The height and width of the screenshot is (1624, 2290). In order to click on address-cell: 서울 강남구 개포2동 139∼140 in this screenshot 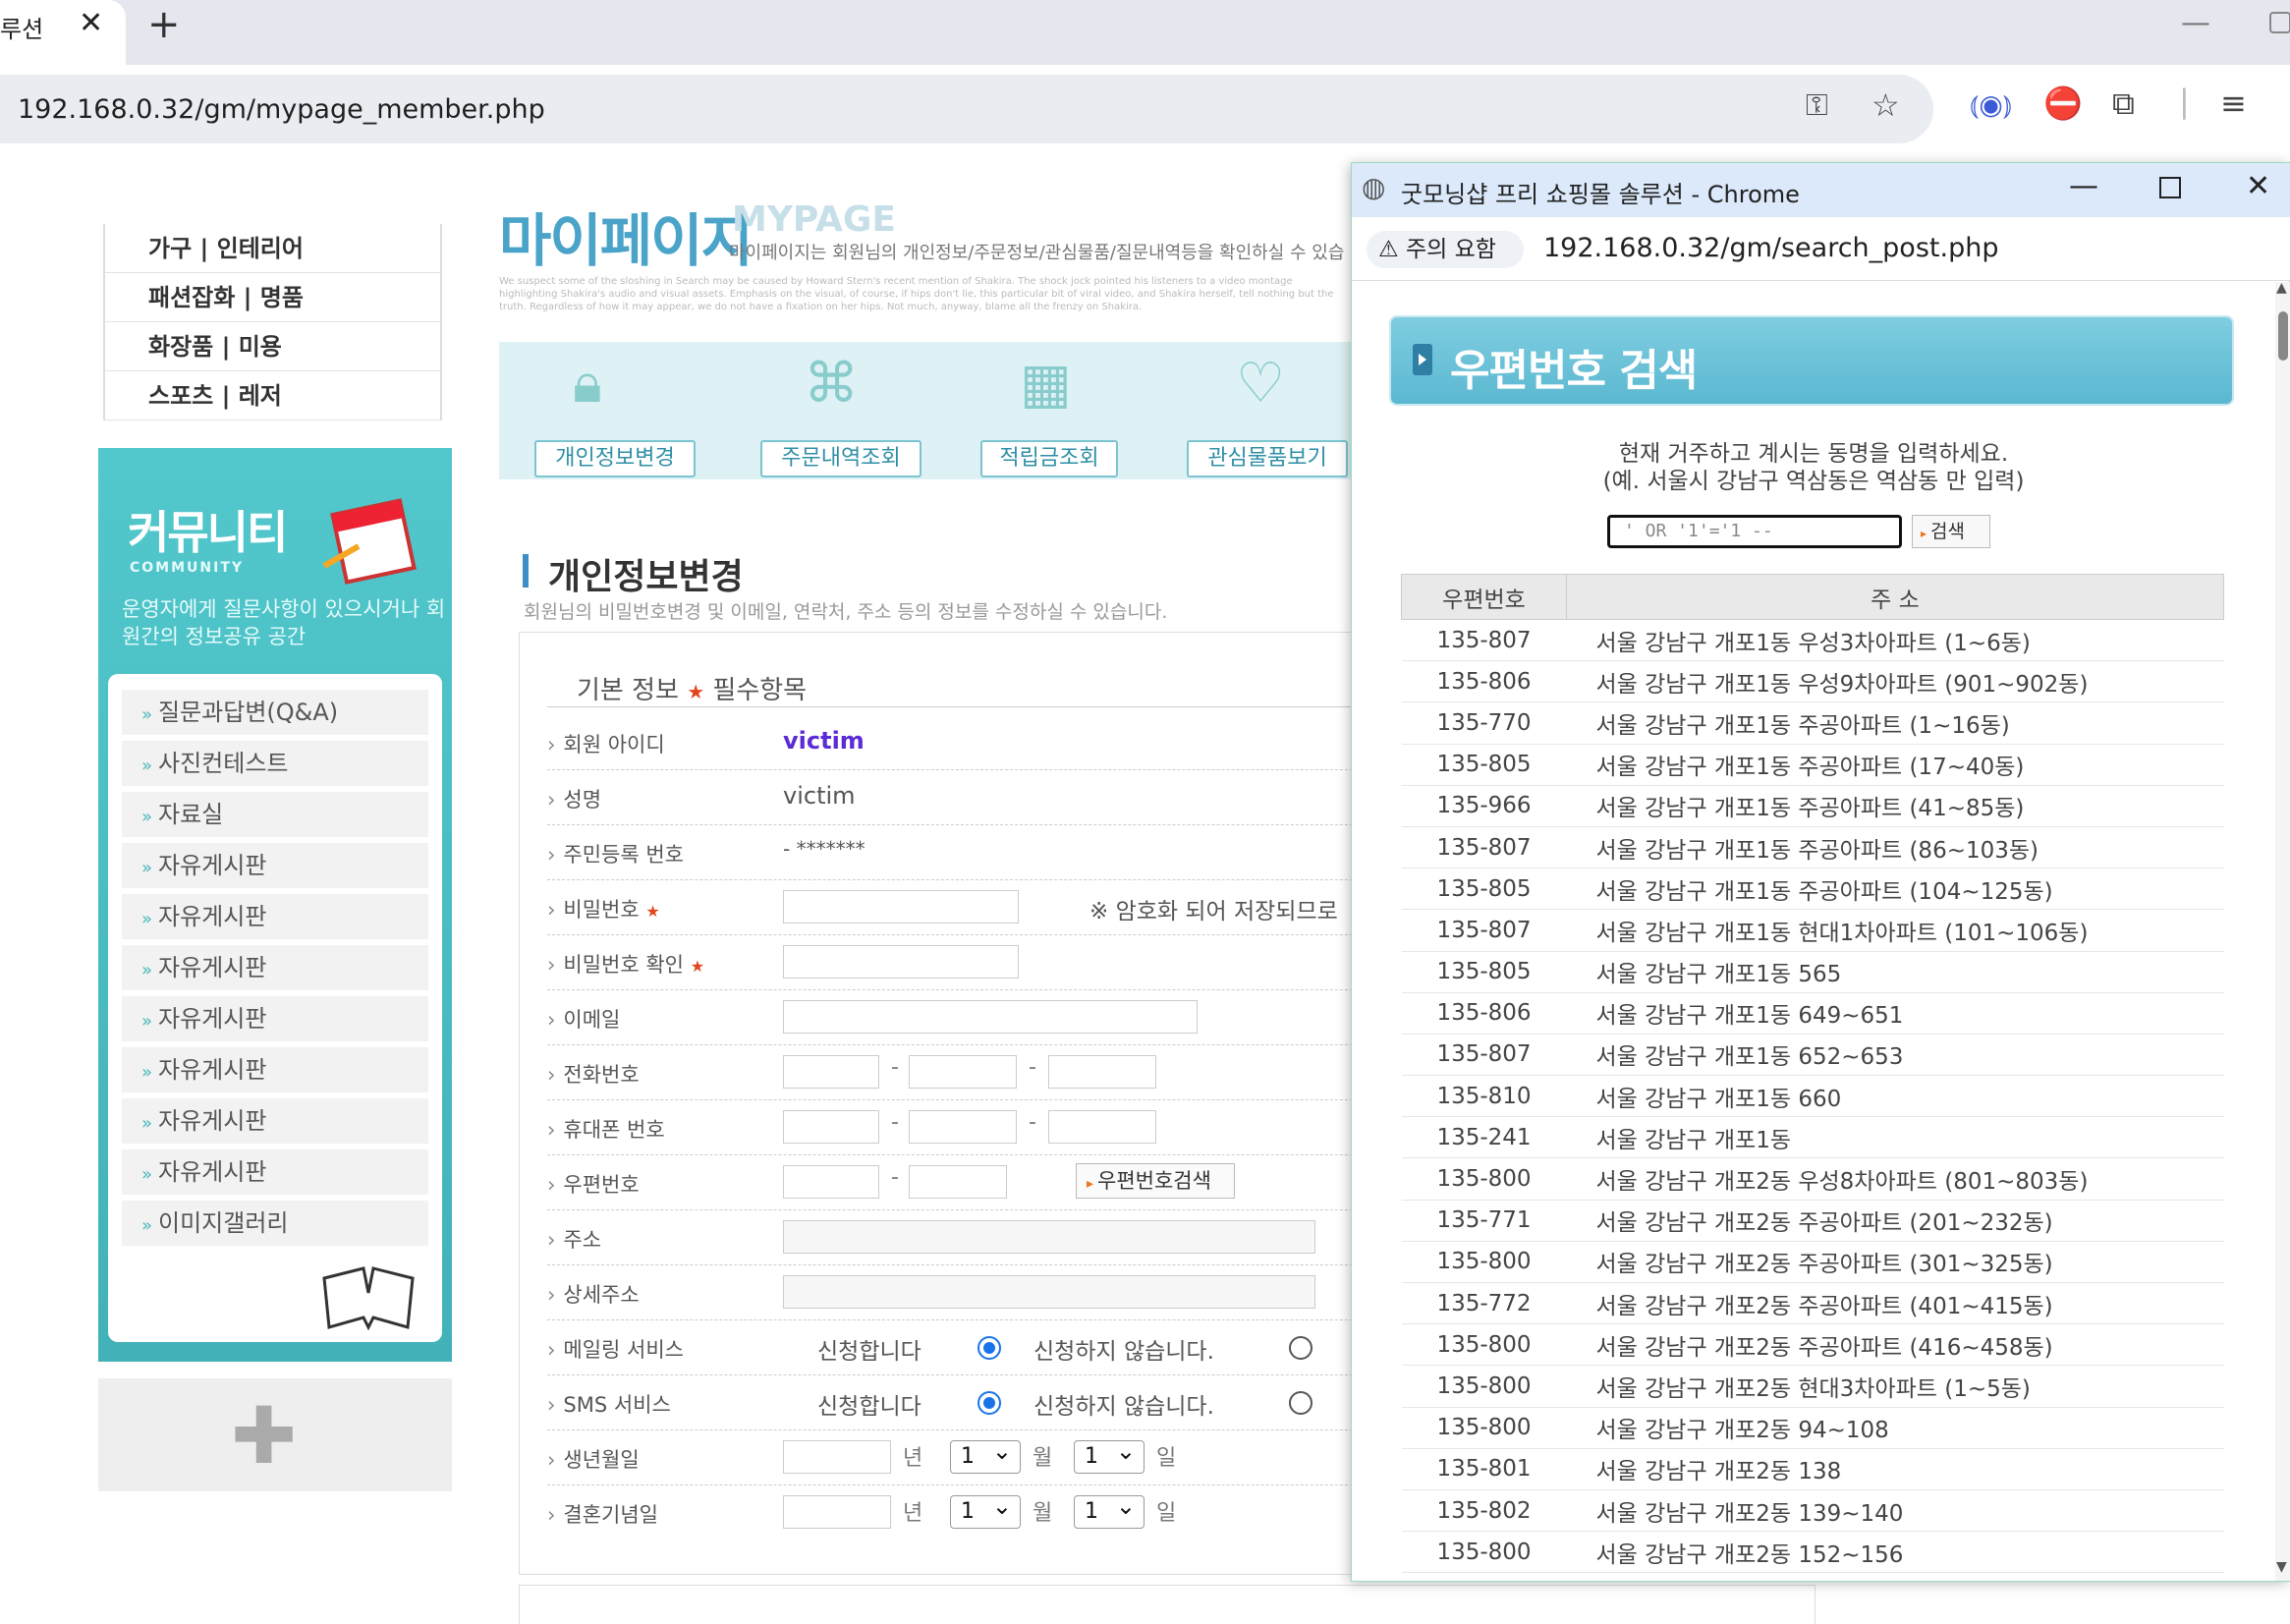, I will do `click(1895, 1511)`.